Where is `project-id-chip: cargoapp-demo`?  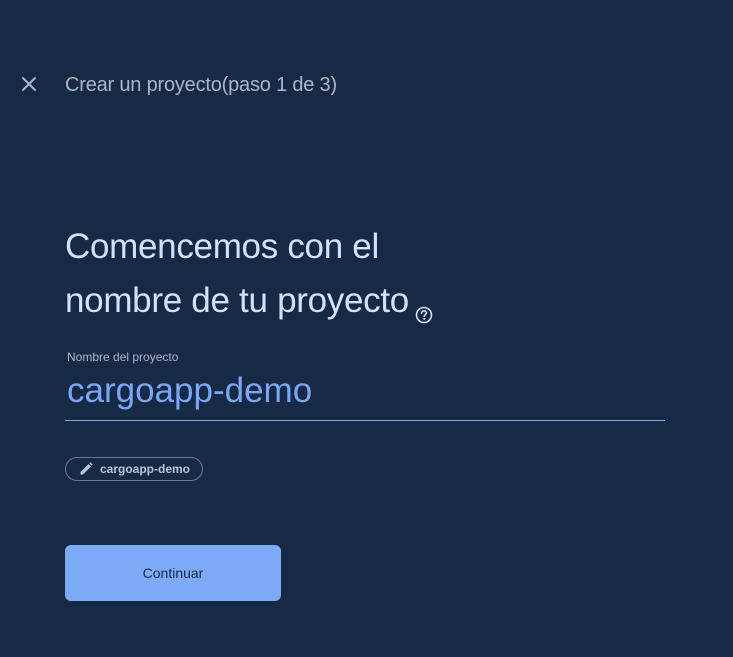
project-id-chip: cargoapp-demo is located at coordinates (134, 469).